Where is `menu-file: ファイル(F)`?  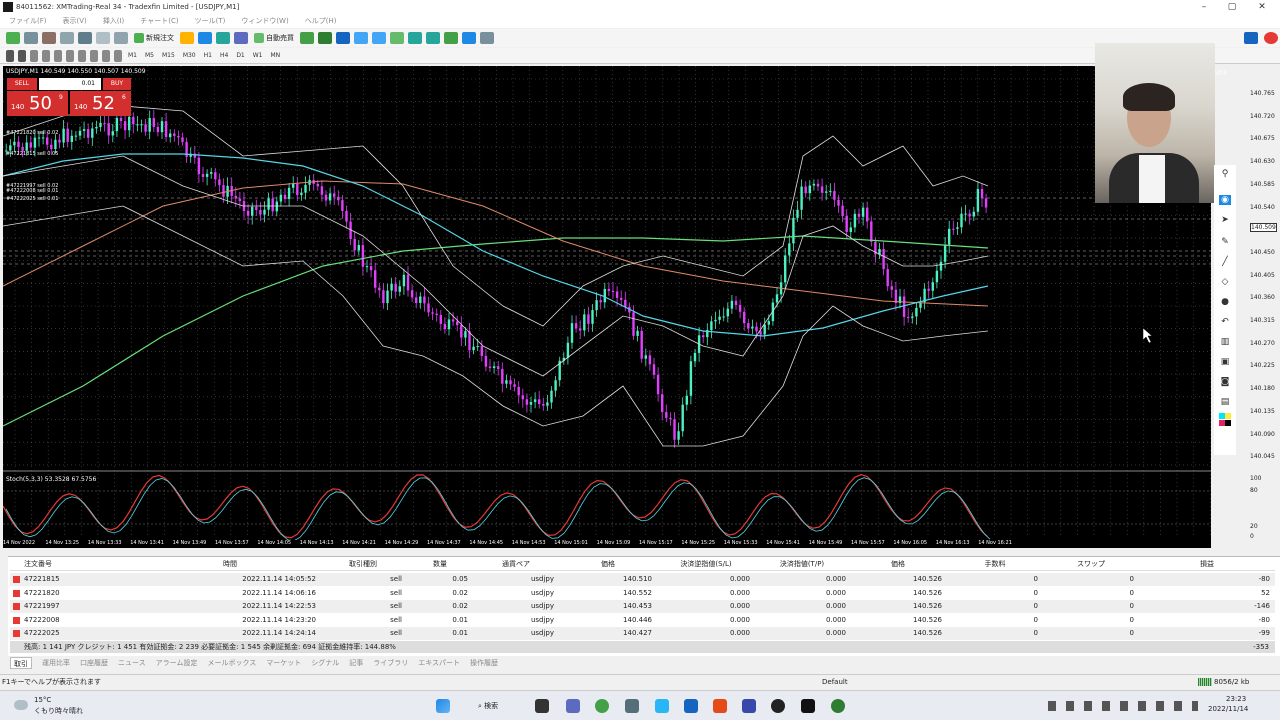 menu-file: ファイル(F) is located at coordinates (28, 21).